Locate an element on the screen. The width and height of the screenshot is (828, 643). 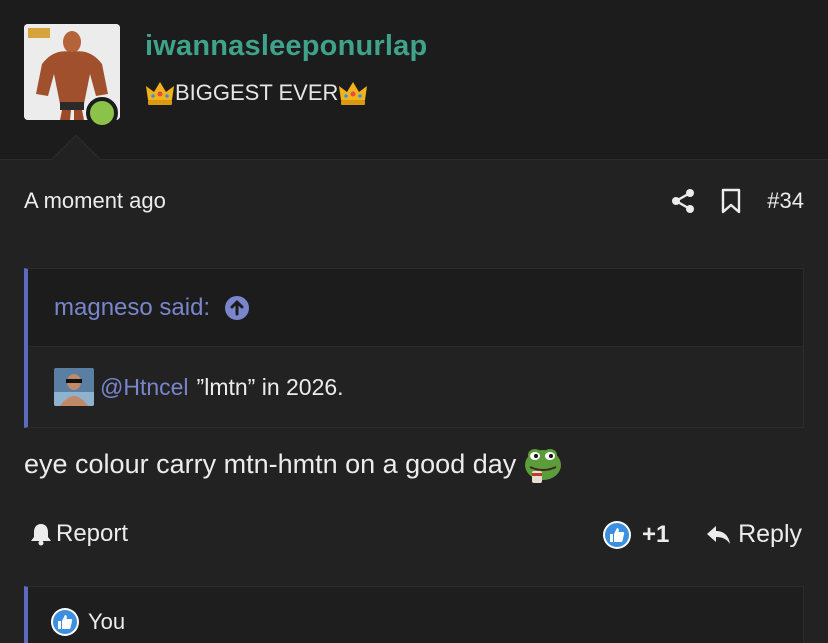
post-actions: #34 is located at coordinates (737, 201).